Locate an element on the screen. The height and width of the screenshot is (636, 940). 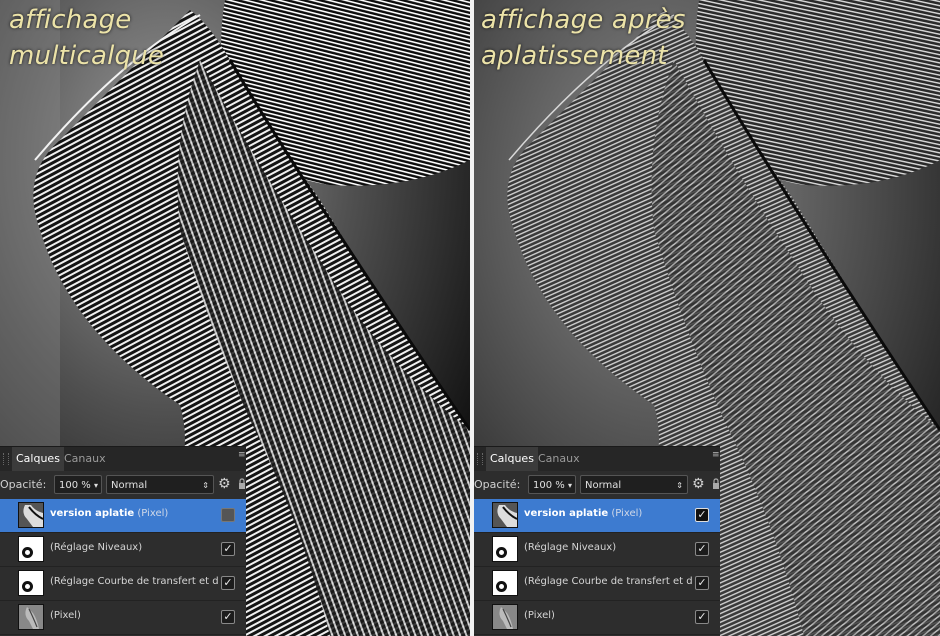
visibility-checkbox is located at coordinates (228, 515).